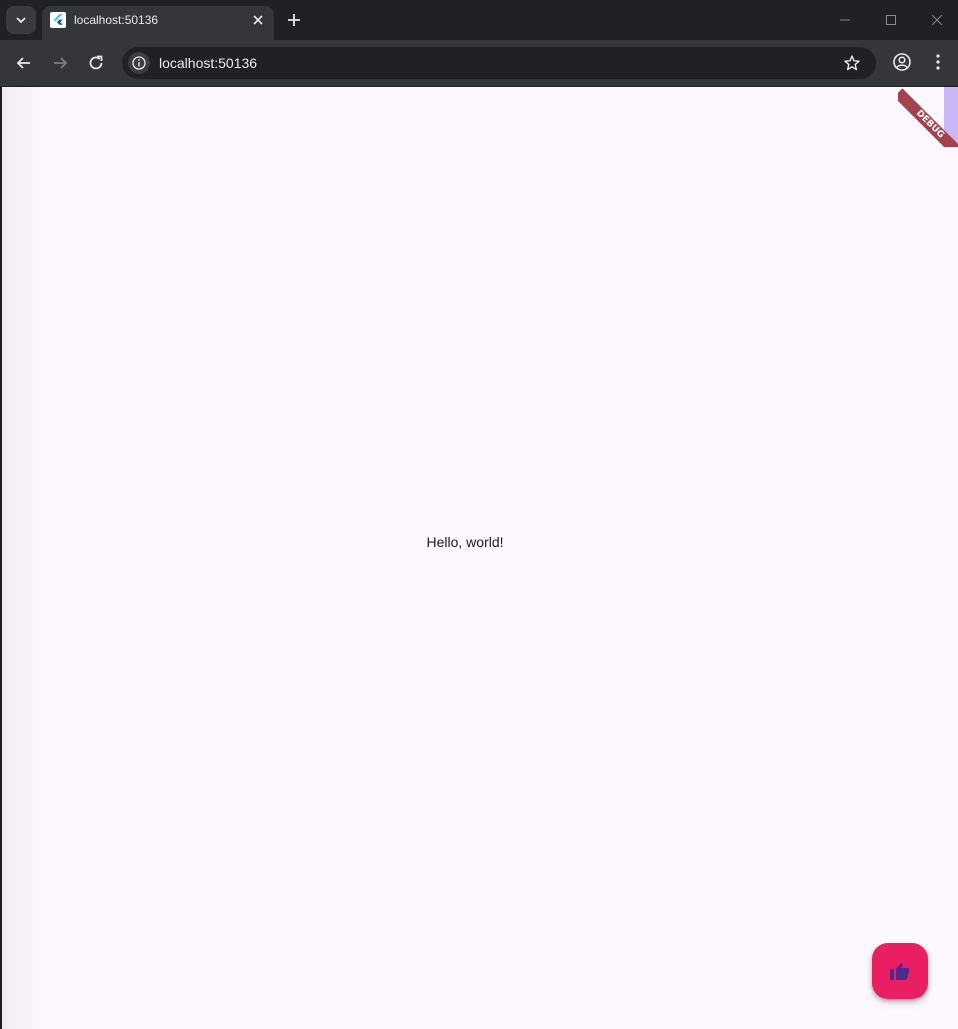  I want to click on info-icon, so click(139, 63).